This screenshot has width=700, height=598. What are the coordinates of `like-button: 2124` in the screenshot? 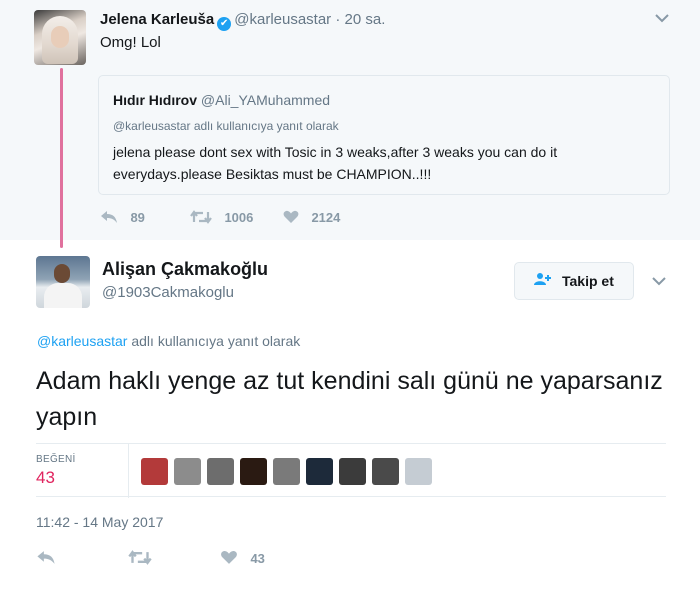 It's located at (311, 219).